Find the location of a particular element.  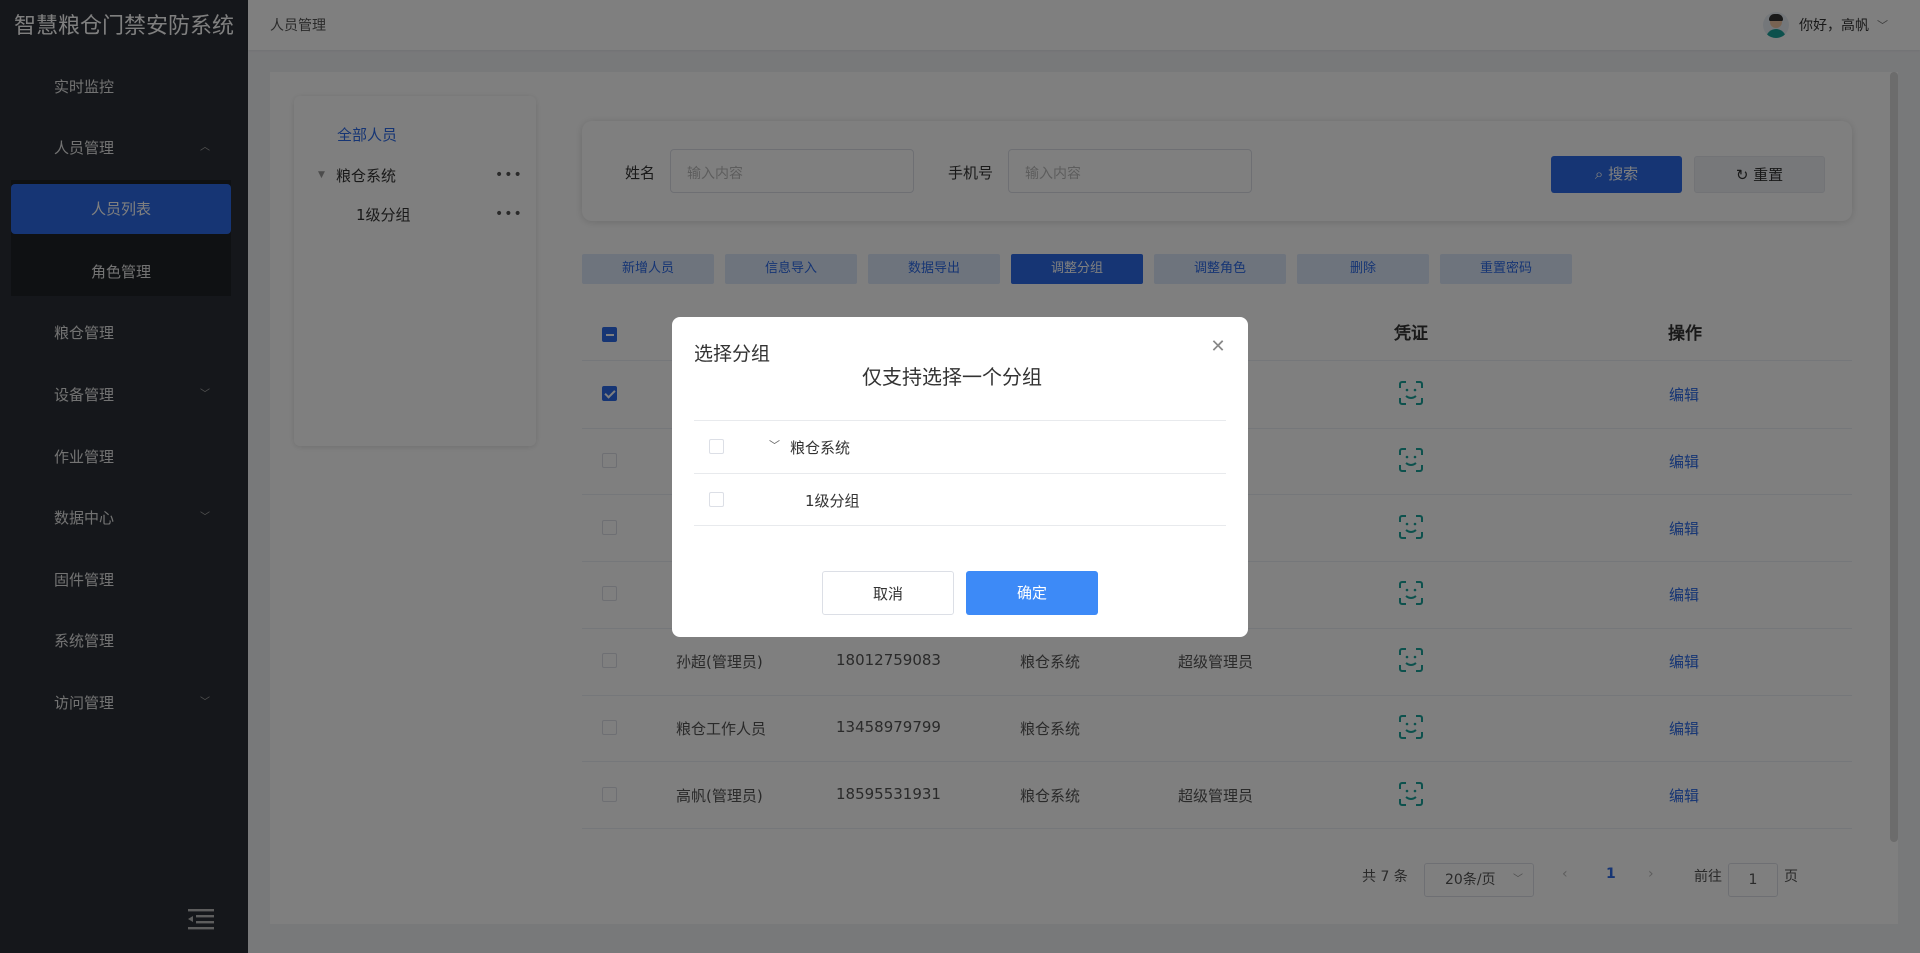

close-icon: ✕ is located at coordinates (1218, 347).